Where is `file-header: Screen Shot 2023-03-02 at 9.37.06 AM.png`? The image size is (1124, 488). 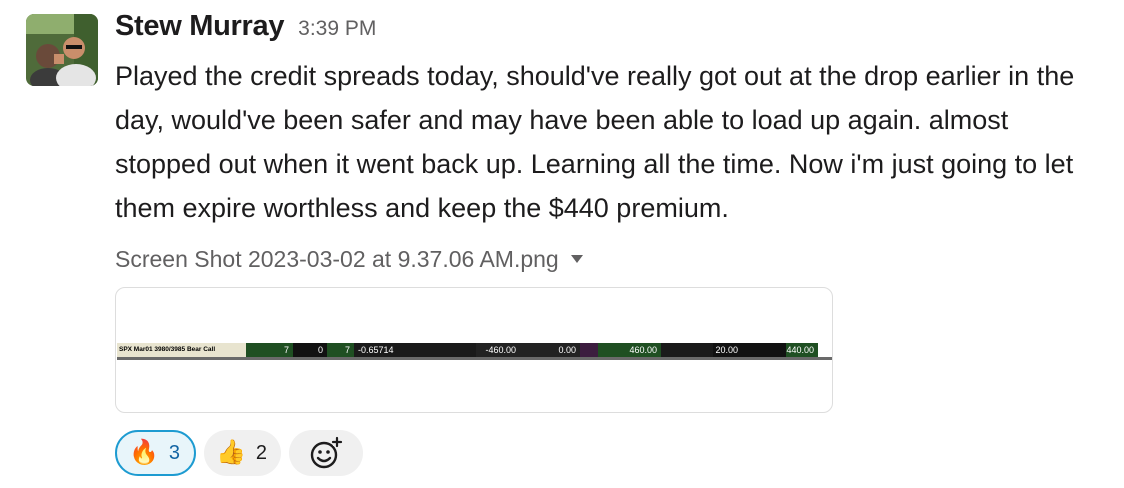
file-header: Screen Shot 2023-03-02 at 9.37.06 AM.png is located at coordinates (610, 259).